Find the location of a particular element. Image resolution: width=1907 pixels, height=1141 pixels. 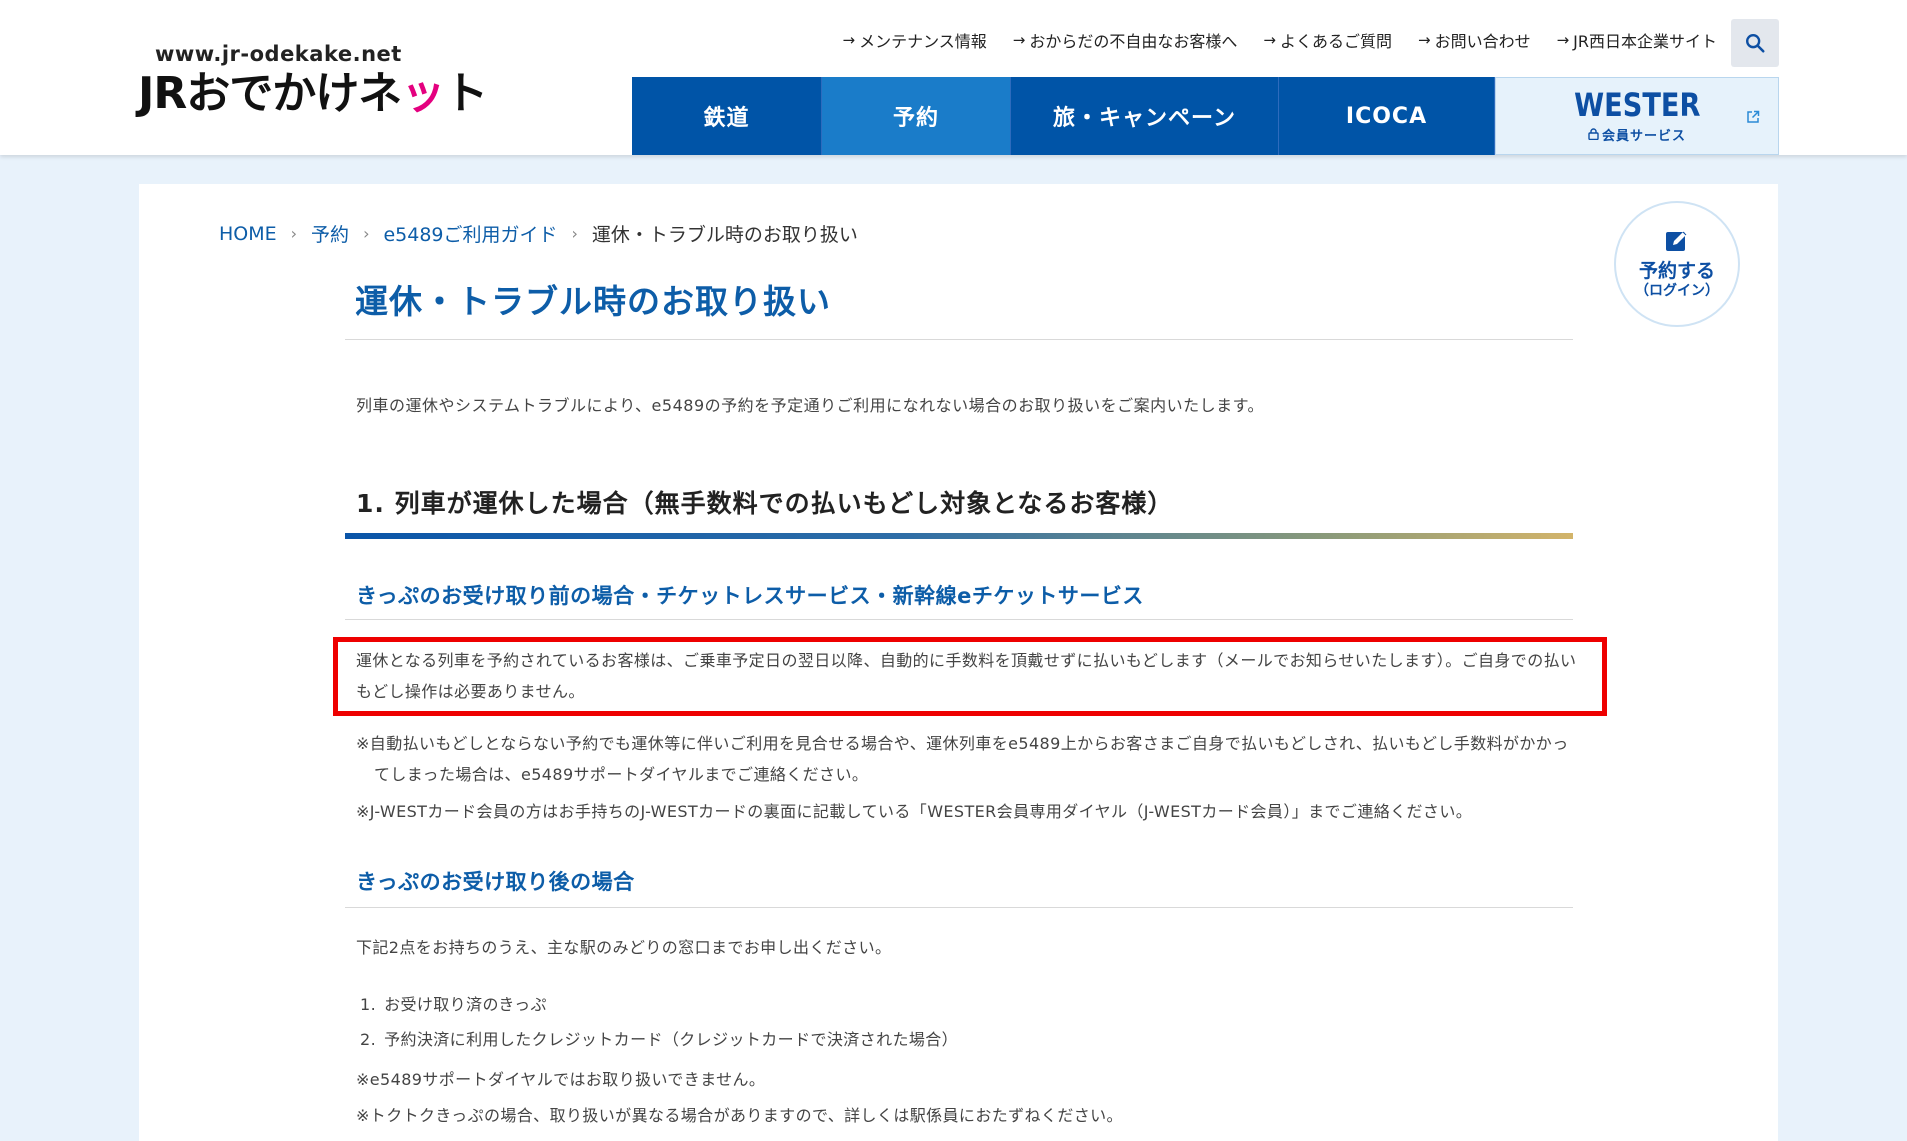

nav-icoca: ICOCA is located at coordinates (1387, 116).